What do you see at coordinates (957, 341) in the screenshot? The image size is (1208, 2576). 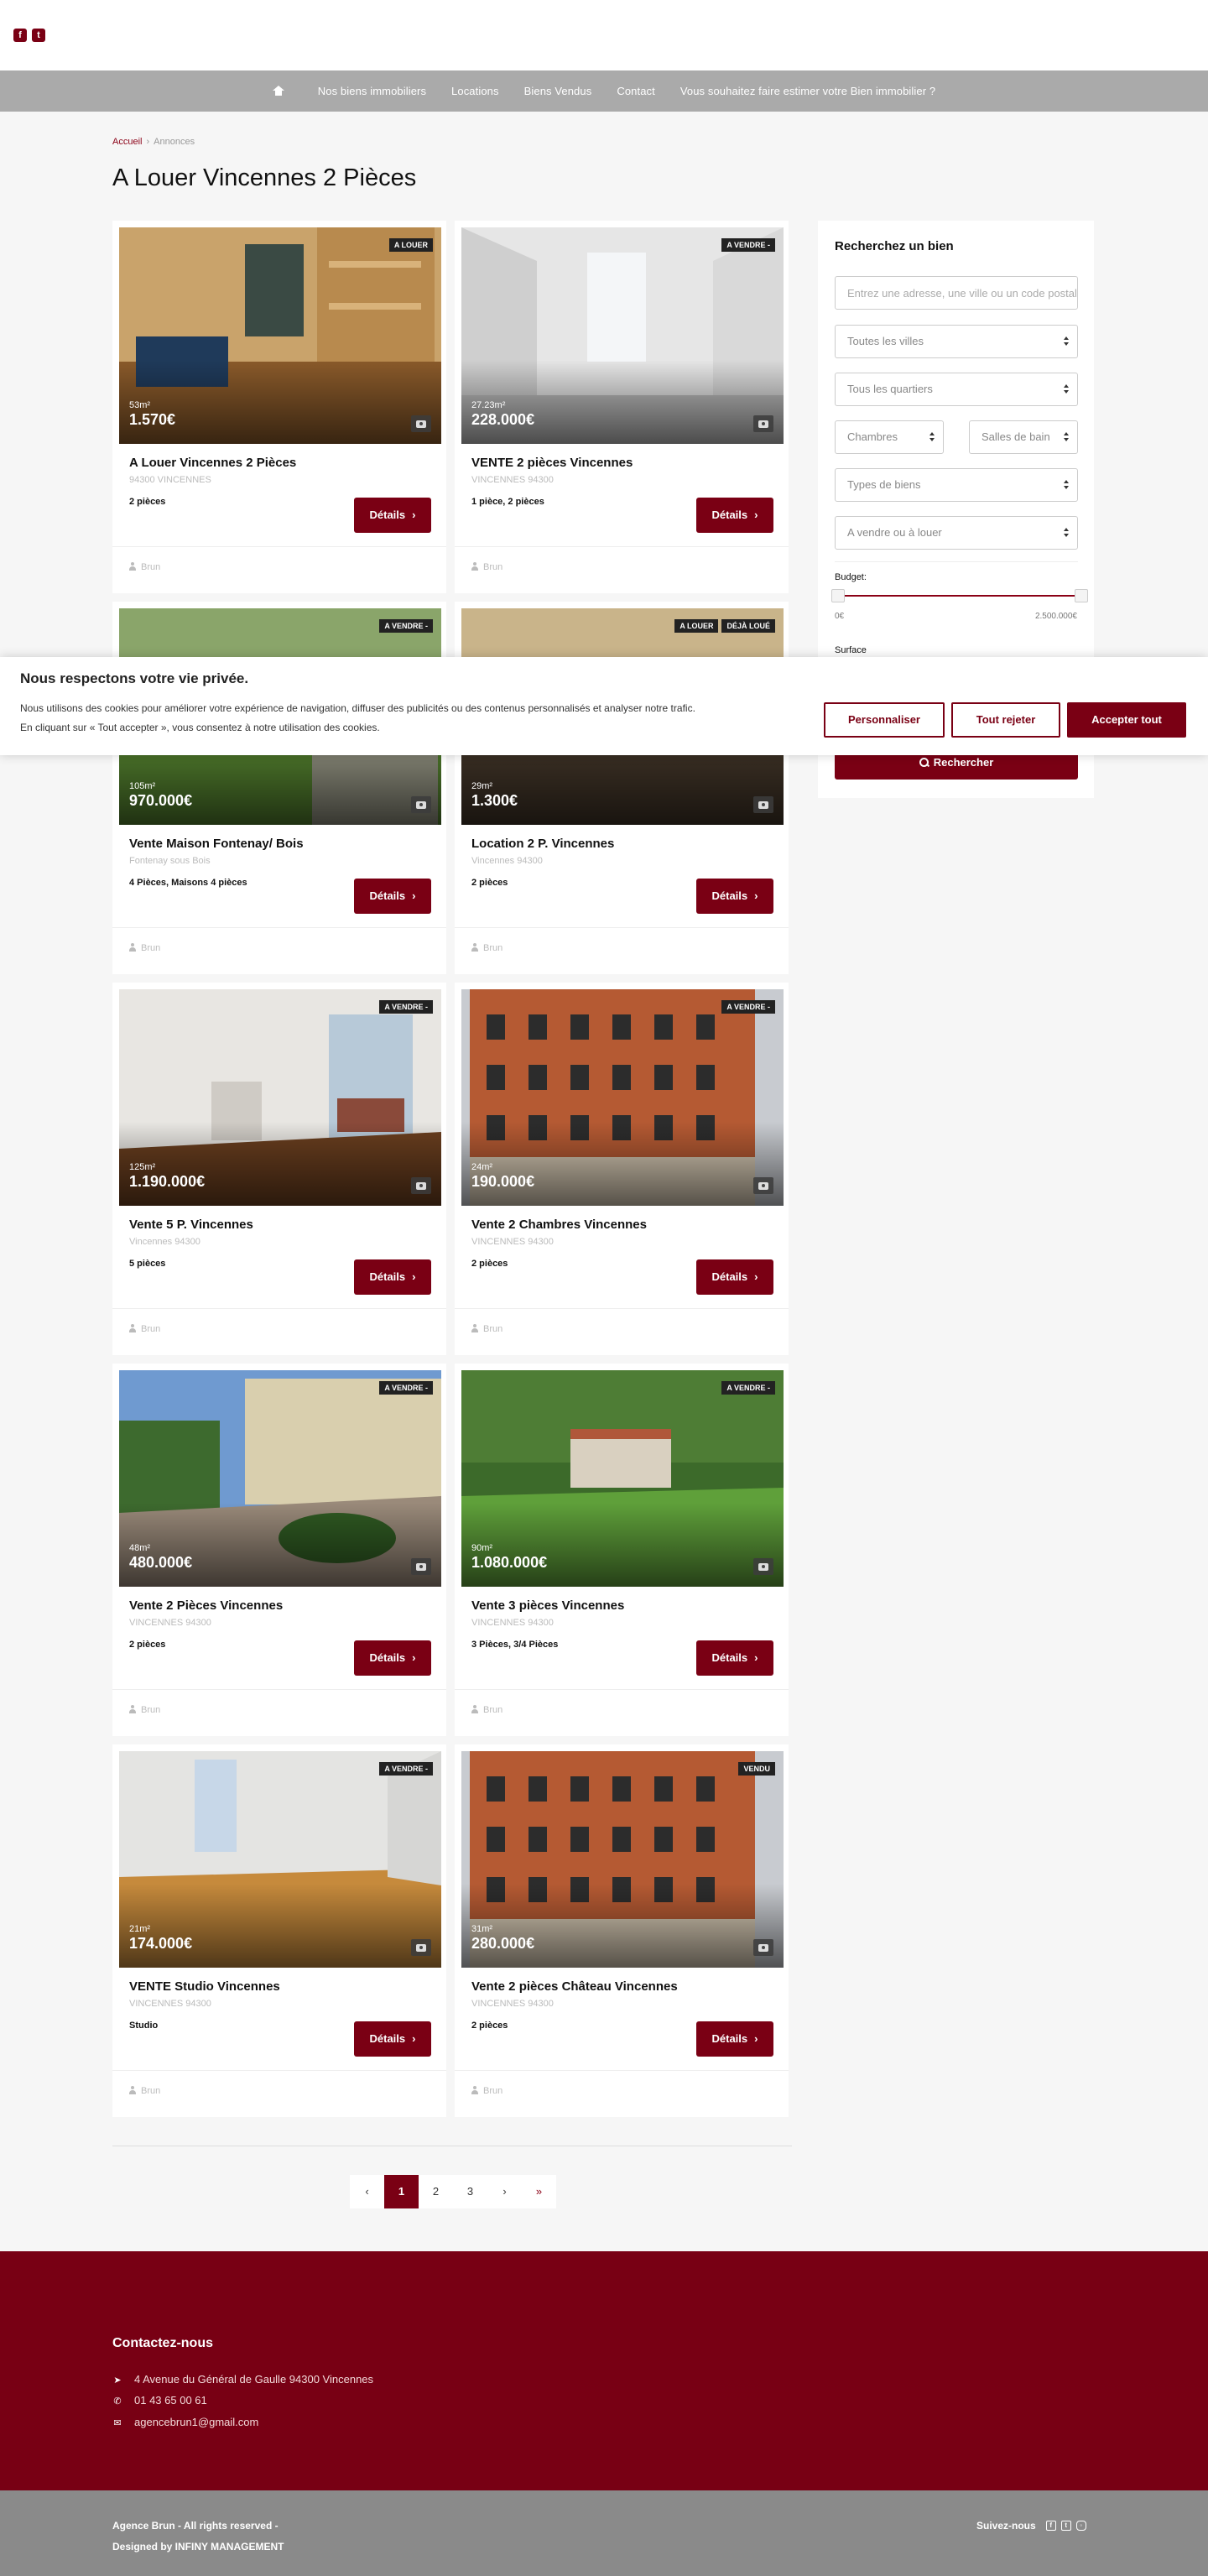 I see `city-select: Toutes les villes` at bounding box center [957, 341].